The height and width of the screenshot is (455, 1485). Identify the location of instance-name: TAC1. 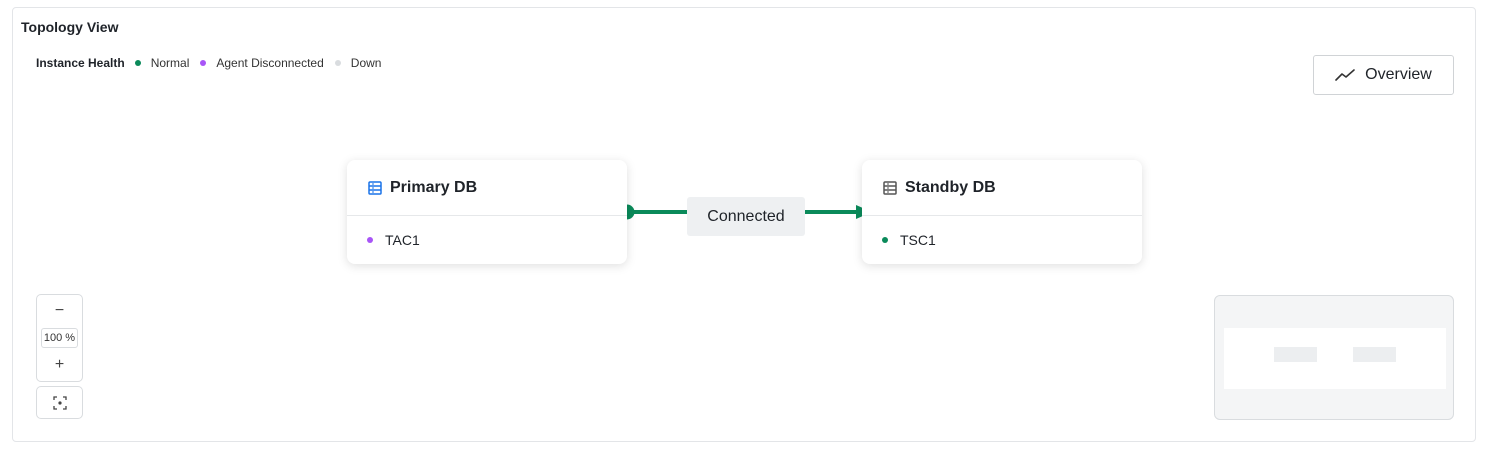
(402, 240).